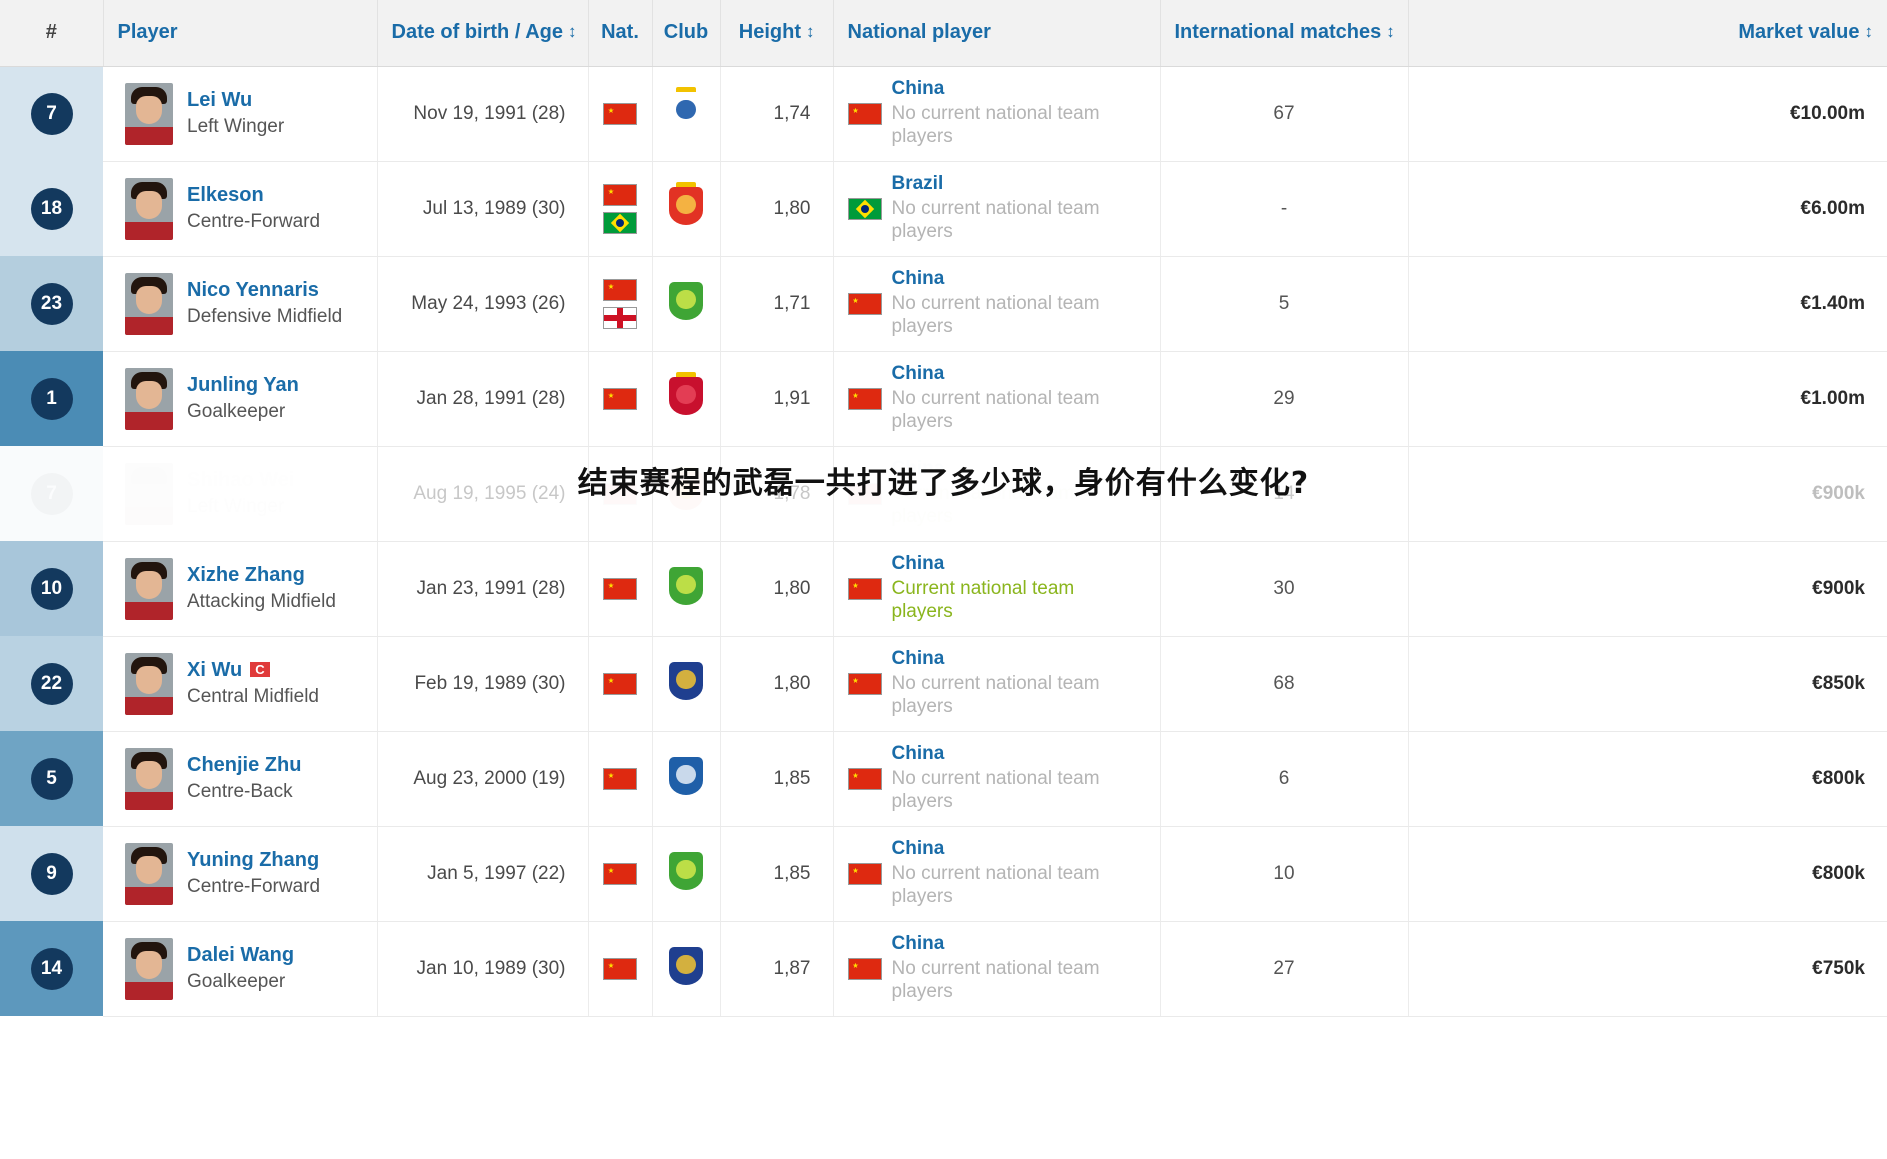 The height and width of the screenshot is (1159, 1887). What do you see at coordinates (253, 195) in the screenshot?
I see `player-name-link: Elkeson` at bounding box center [253, 195].